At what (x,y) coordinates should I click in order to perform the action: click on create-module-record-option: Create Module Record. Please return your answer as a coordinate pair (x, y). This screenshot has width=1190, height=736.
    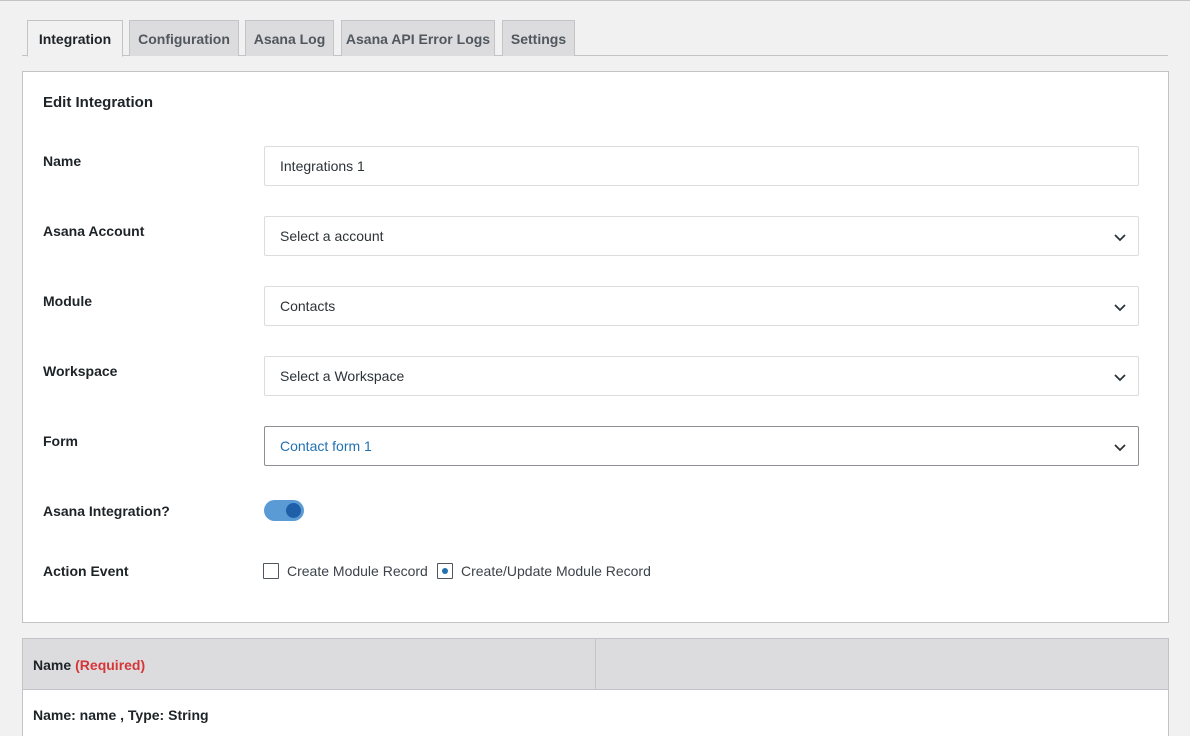
    Looking at the image, I should click on (345, 571).